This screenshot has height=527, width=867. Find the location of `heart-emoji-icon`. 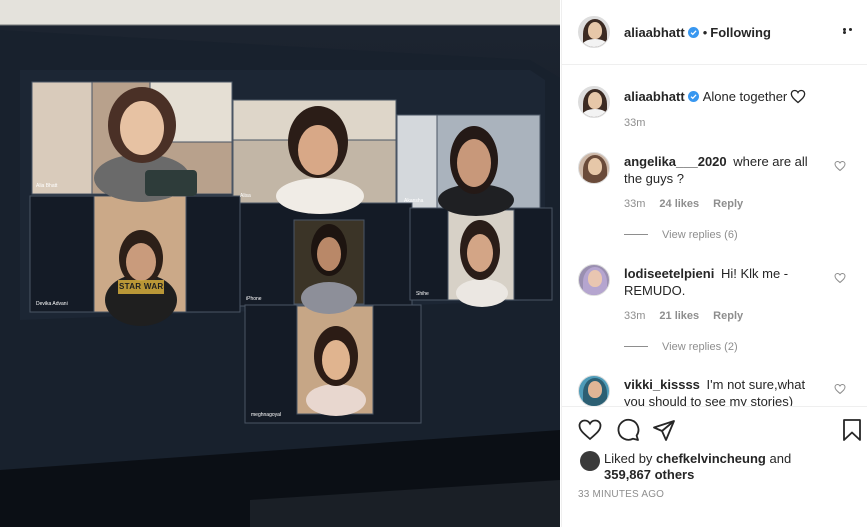

heart-emoji-icon is located at coordinates (798, 96).